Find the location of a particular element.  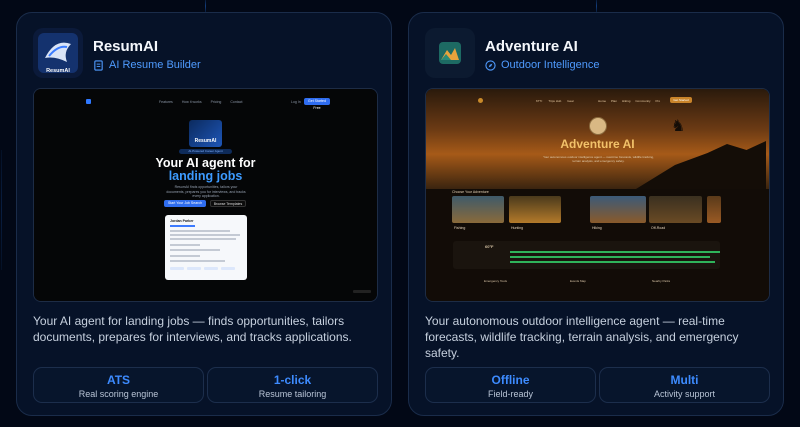

stat-ats: ATS Real scoring engine is located at coordinates (118, 385).